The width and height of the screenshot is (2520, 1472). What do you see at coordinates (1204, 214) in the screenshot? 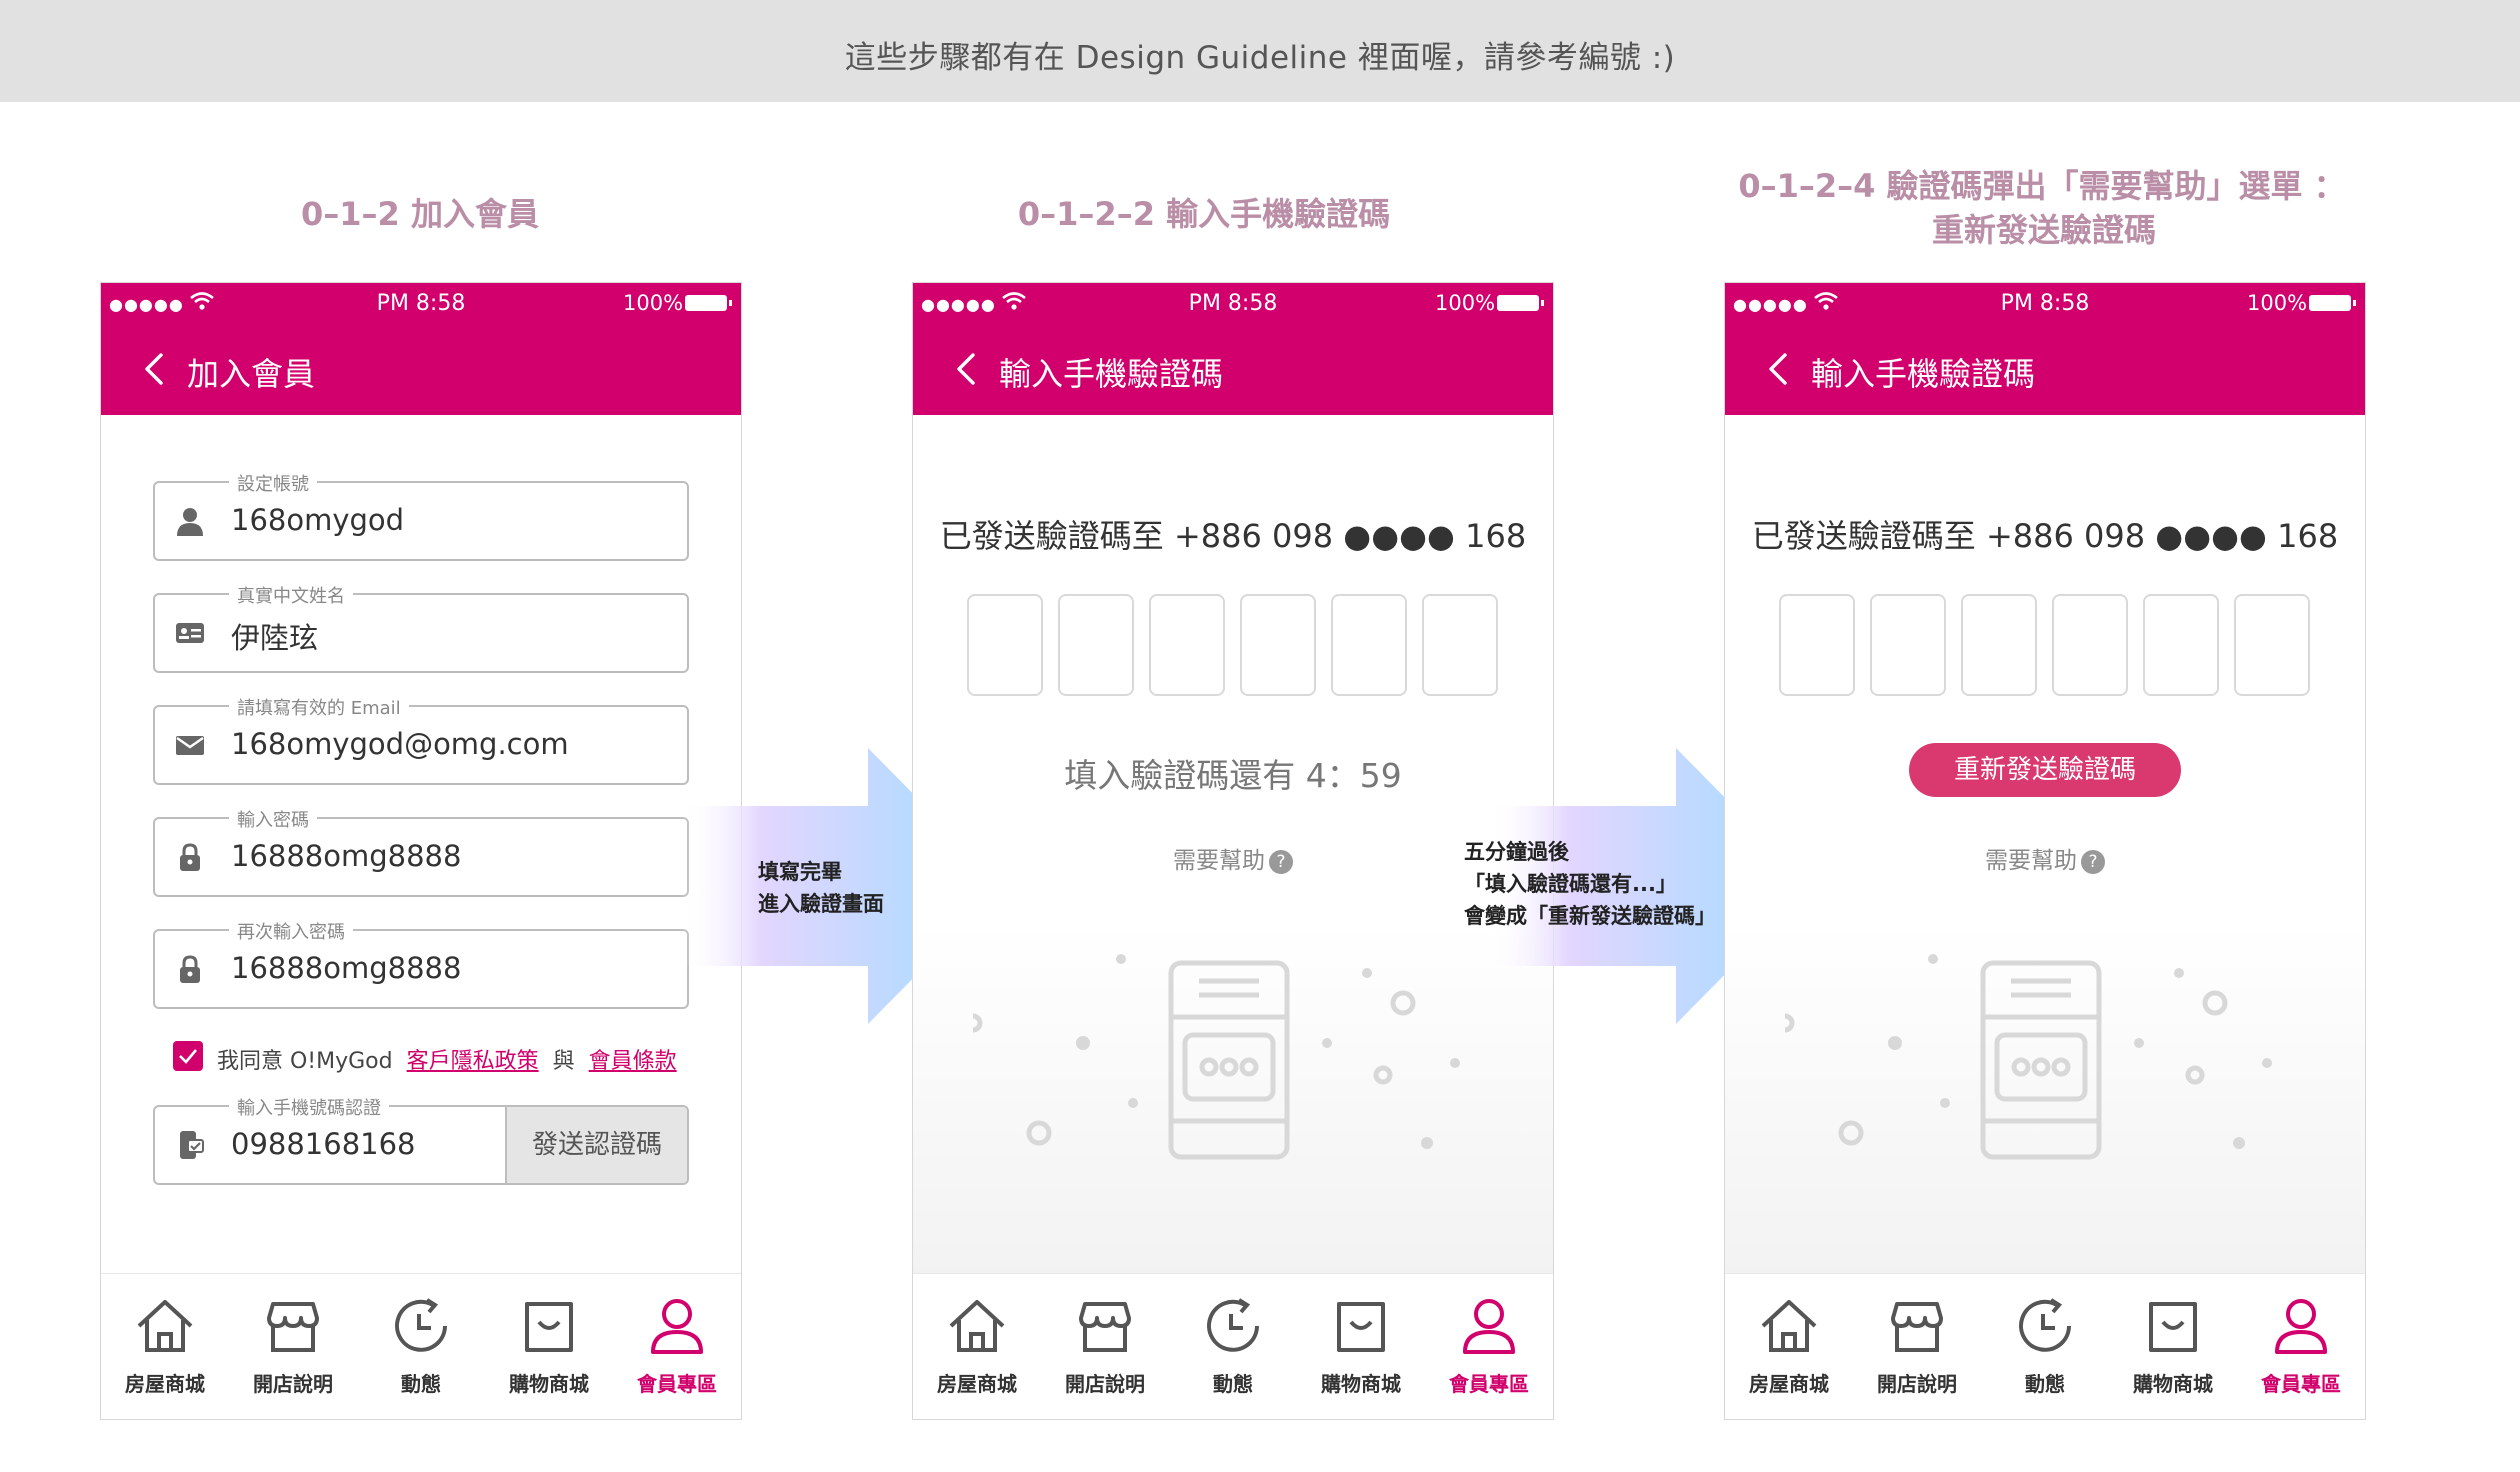
I see `step-title-2: 0–1–2–2 輸入手機驗證碼` at bounding box center [1204, 214].